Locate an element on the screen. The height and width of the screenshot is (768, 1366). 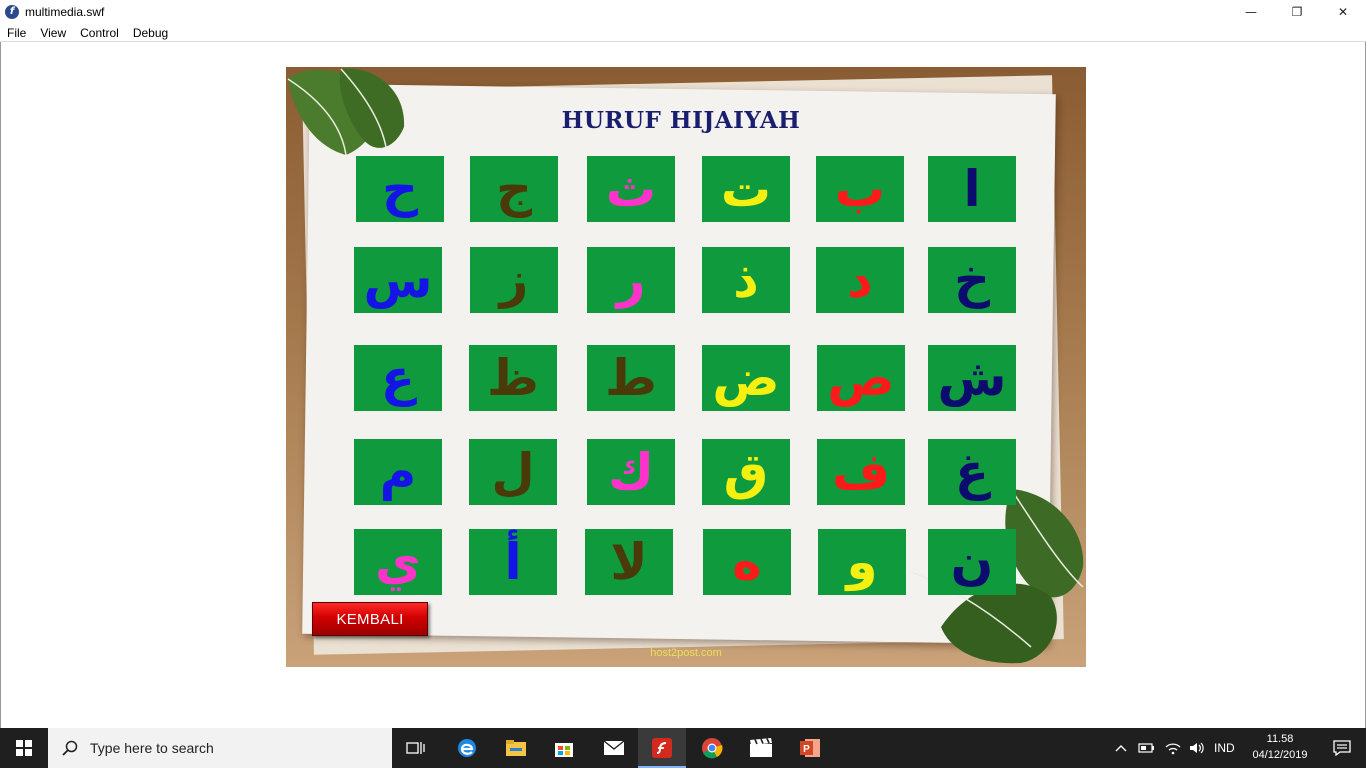
clock-date: 04/12/2019 is located at coordinates (1280, 755).